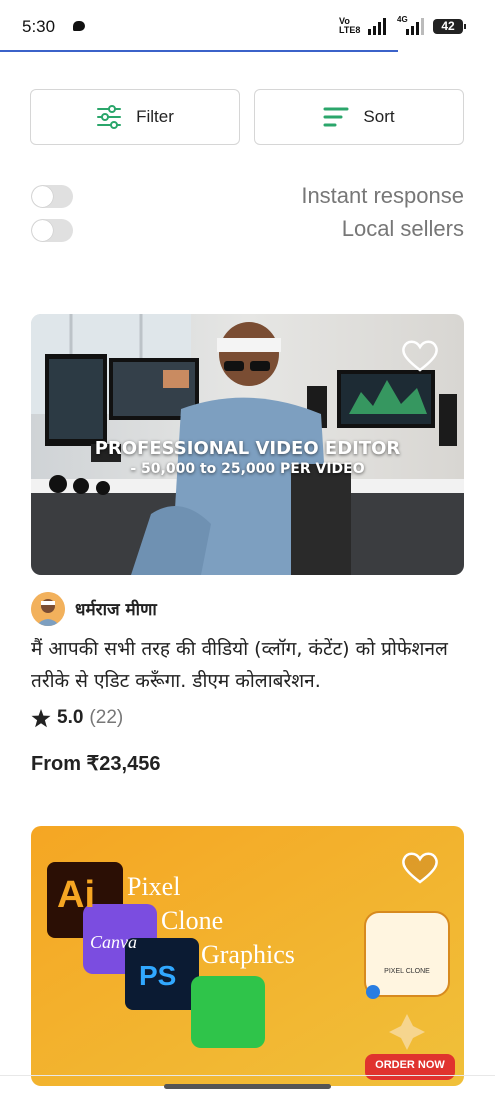 This screenshot has height=1100, width=495. Describe the element at coordinates (155, 116) in the screenshot. I see `filter-label: Filter` at that location.